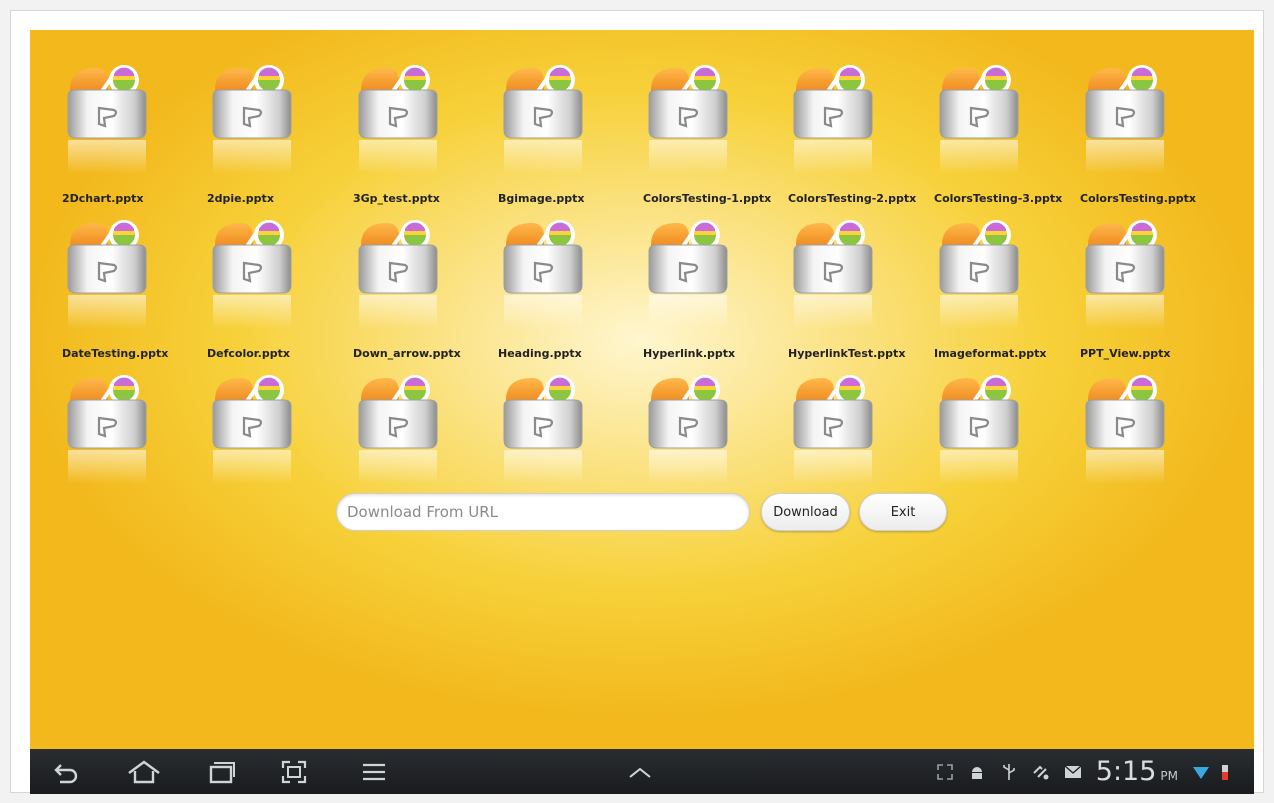  What do you see at coordinates (1201, 772) in the screenshot?
I see `wifi-icon` at bounding box center [1201, 772].